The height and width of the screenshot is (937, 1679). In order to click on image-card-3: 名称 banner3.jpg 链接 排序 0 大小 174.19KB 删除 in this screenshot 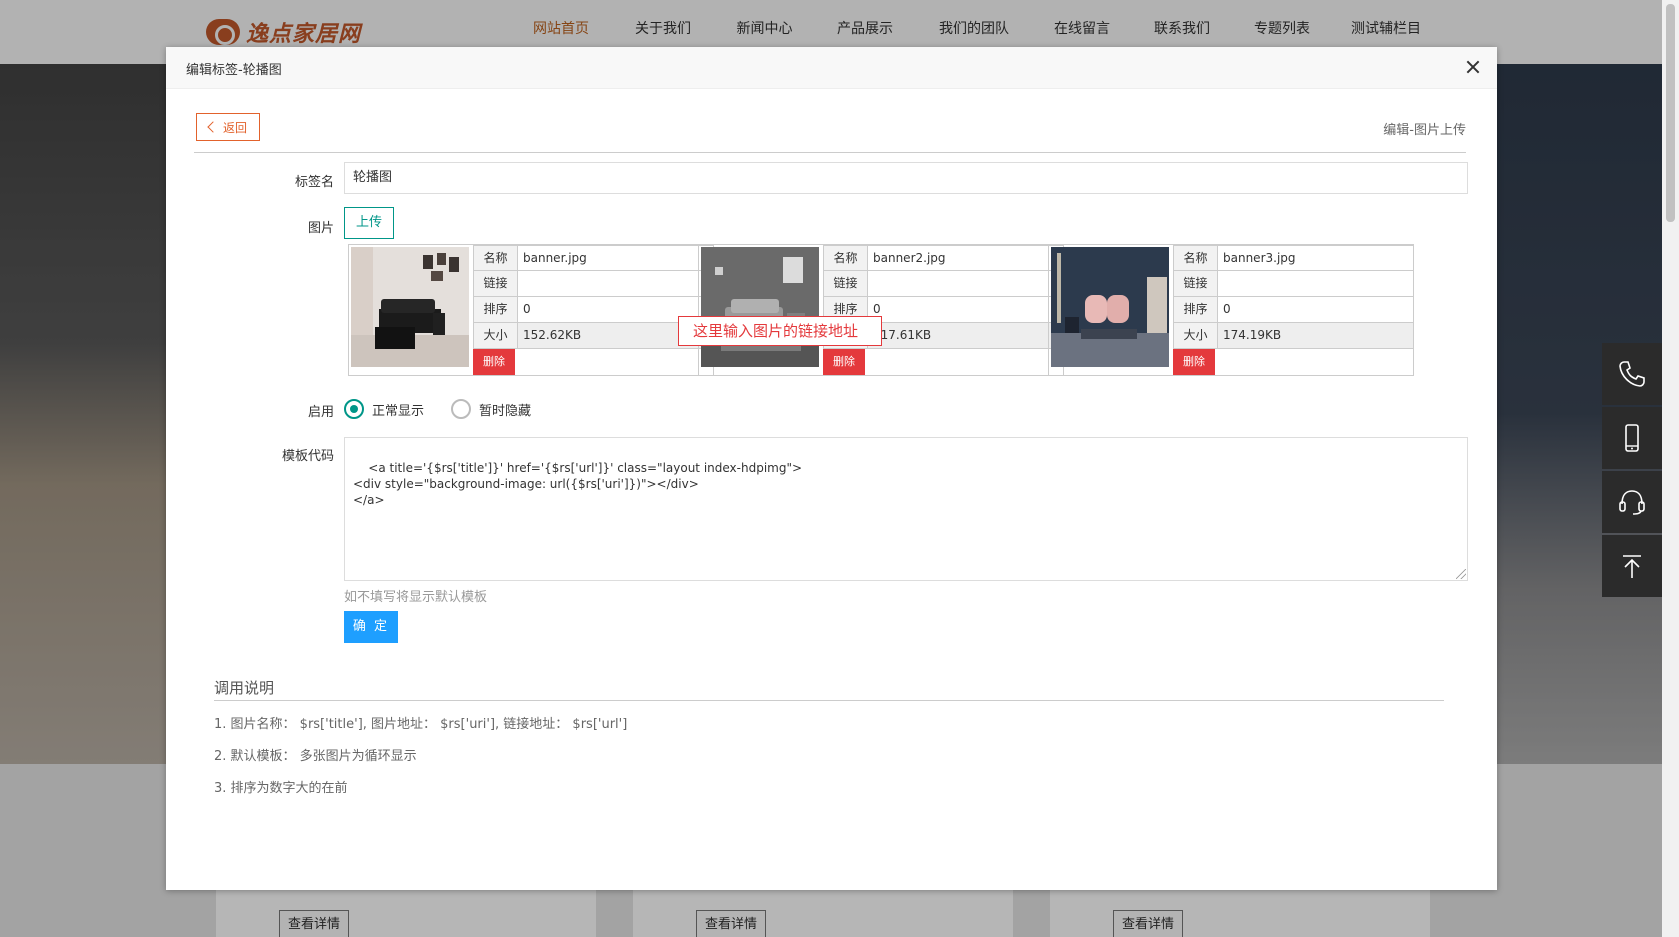, I will do `click(1231, 310)`.